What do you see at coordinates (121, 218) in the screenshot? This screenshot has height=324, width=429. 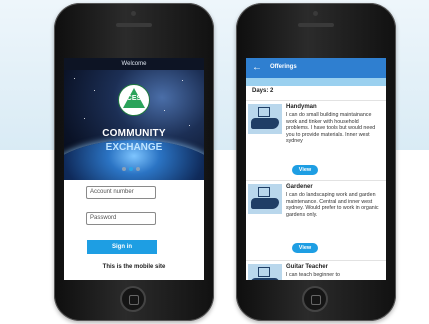 I see `password-input: Password` at bounding box center [121, 218].